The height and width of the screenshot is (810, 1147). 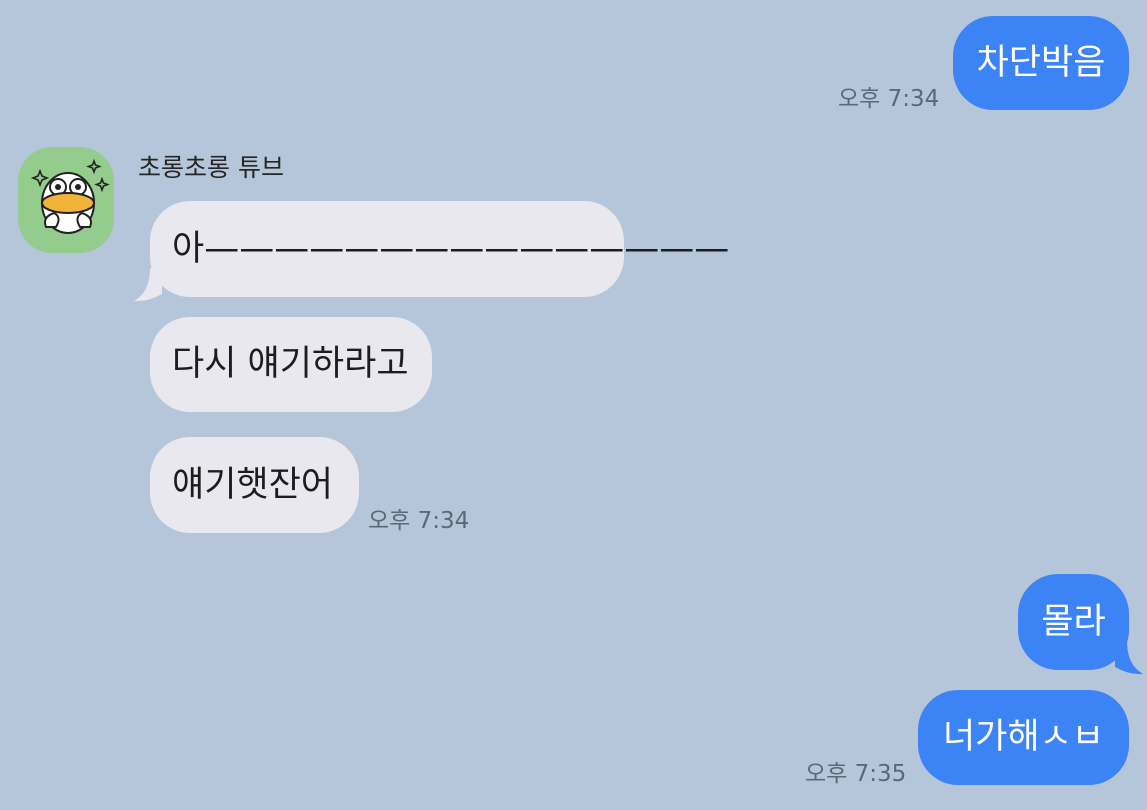 I want to click on message-text: 몰라, so click(x=1073, y=621).